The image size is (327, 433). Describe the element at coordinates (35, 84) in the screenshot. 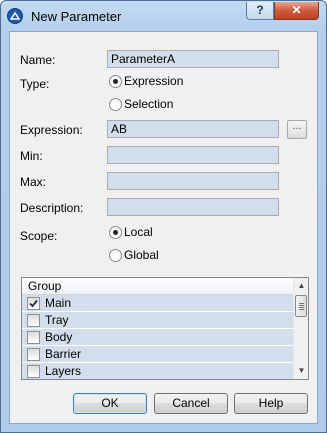

I see `type-label: Type:` at that location.